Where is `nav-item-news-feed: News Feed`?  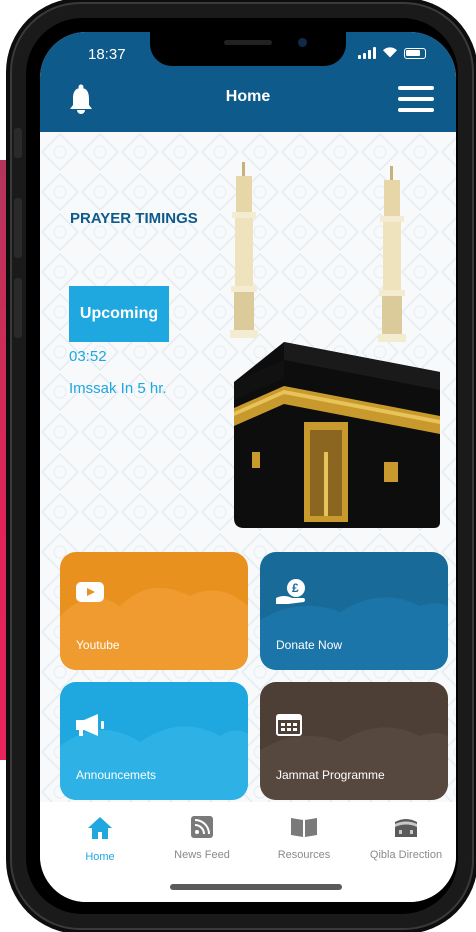
nav-item-news-feed: News Feed is located at coordinates (202, 838).